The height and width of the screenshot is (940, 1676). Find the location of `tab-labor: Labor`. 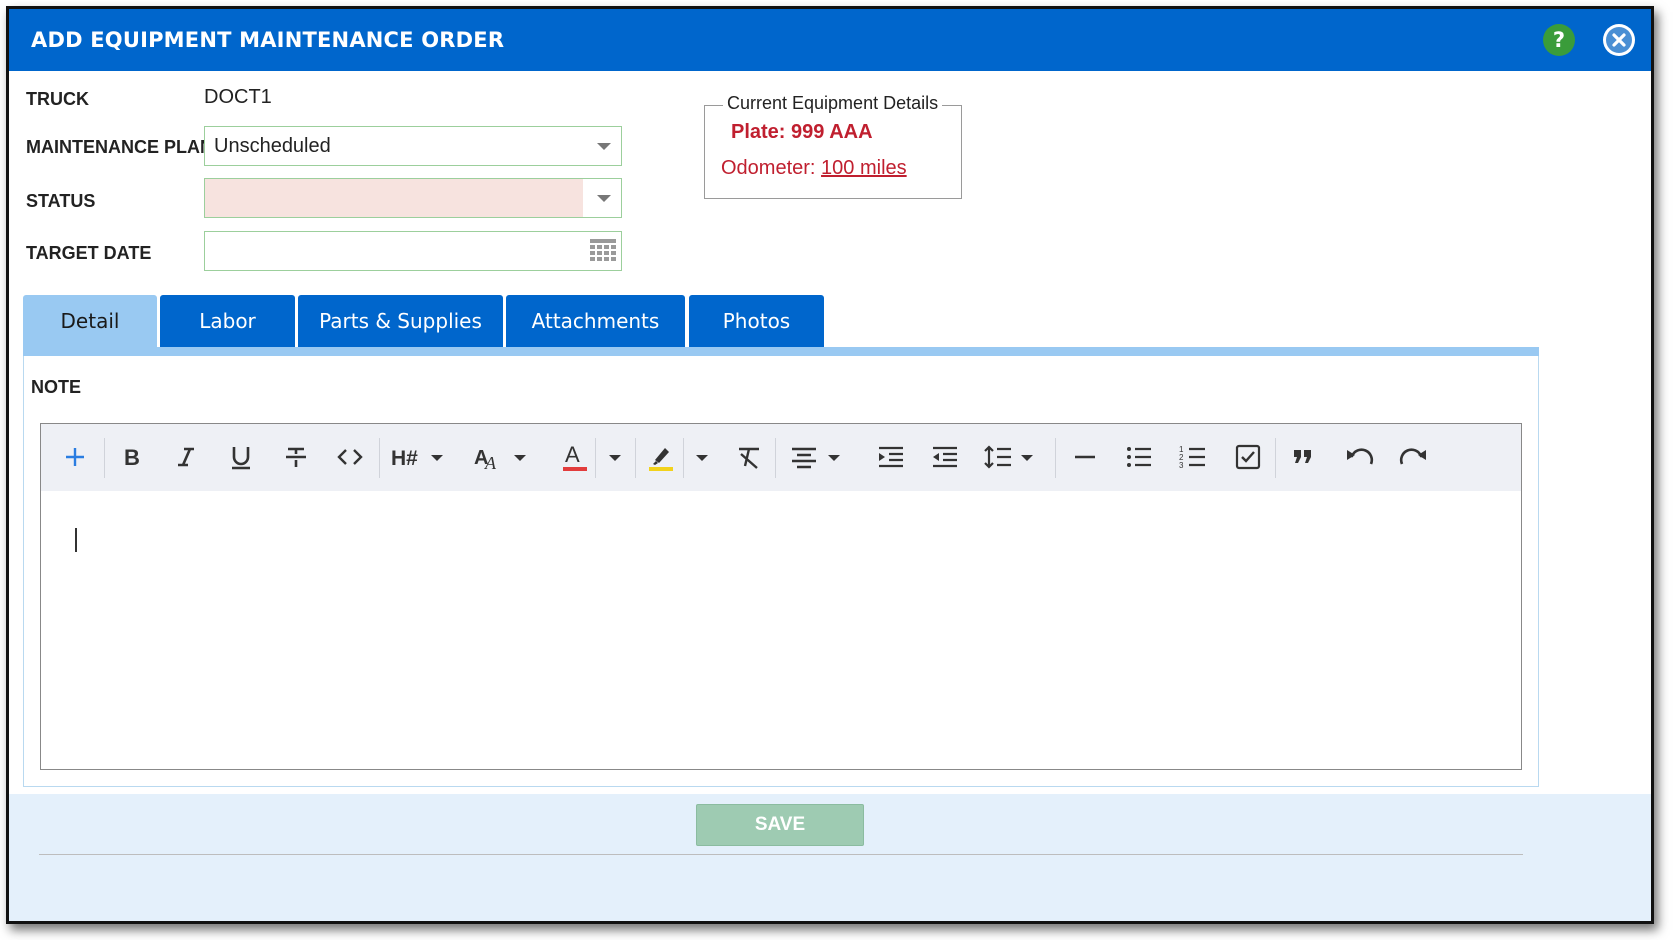

tab-labor: Labor is located at coordinates (227, 321).